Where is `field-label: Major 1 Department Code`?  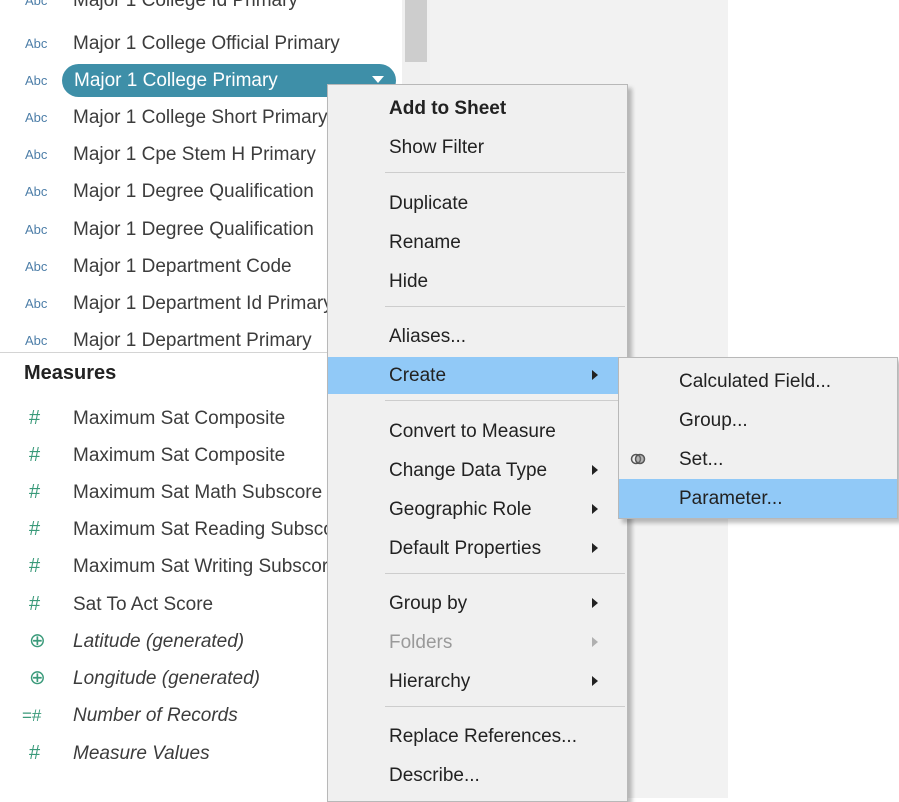 field-label: Major 1 Department Code is located at coordinates (182, 266).